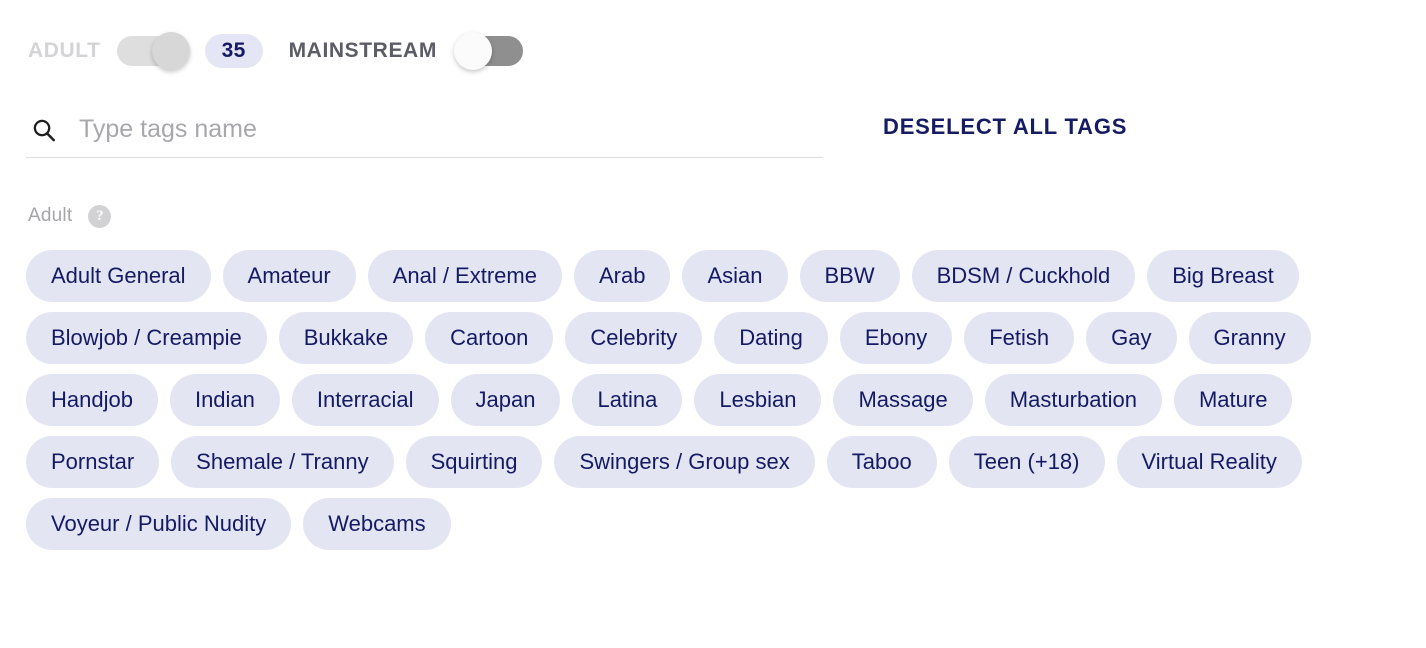 Image resolution: width=1426 pixels, height=648 pixels. Describe the element at coordinates (464, 276) in the screenshot. I see `tag-chip: Anal / Extreme` at that location.